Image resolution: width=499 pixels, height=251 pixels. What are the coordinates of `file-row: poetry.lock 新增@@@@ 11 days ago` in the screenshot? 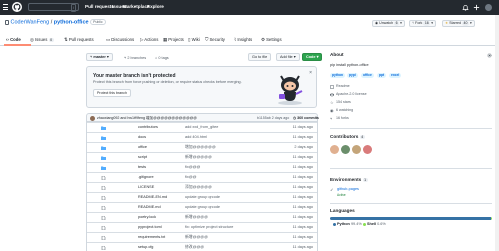 It's located at (202, 217).